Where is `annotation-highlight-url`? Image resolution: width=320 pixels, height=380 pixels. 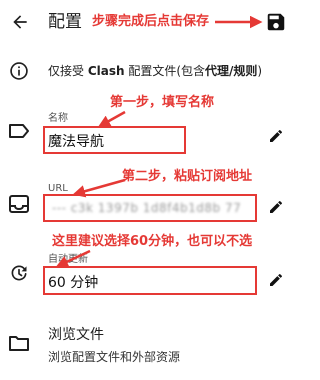 annotation-highlight-url is located at coordinates (150, 208).